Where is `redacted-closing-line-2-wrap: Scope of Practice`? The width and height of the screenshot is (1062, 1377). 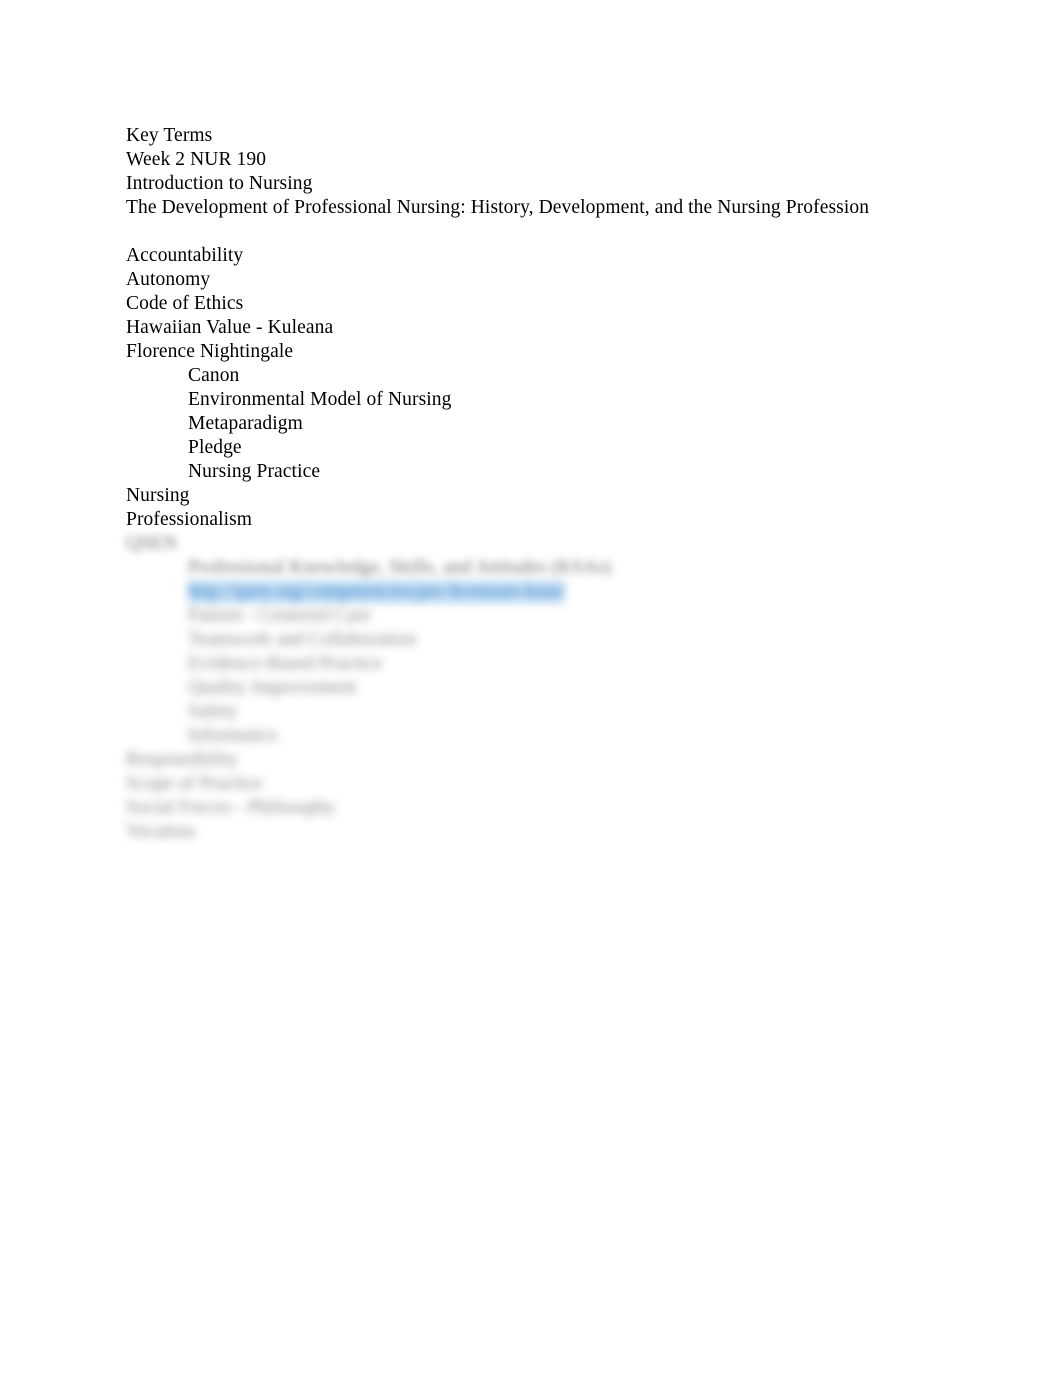
redacted-closing-line-2-wrap: Scope of Practice is located at coordinates (556, 784).